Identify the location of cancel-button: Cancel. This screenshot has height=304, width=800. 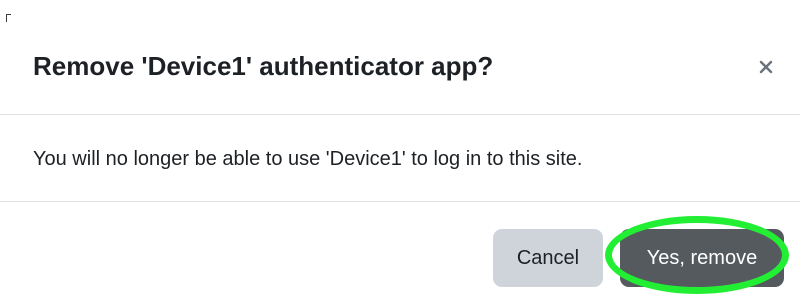
(548, 258).